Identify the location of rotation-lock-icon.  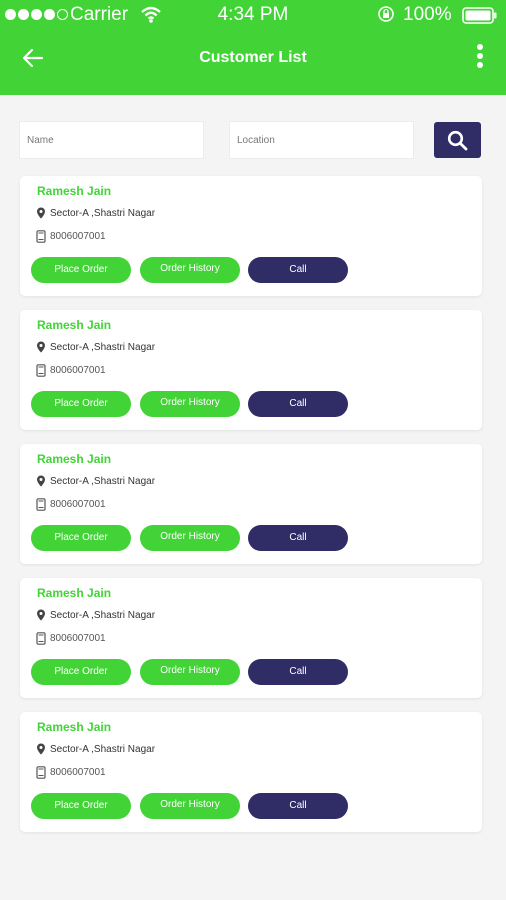
(386, 14).